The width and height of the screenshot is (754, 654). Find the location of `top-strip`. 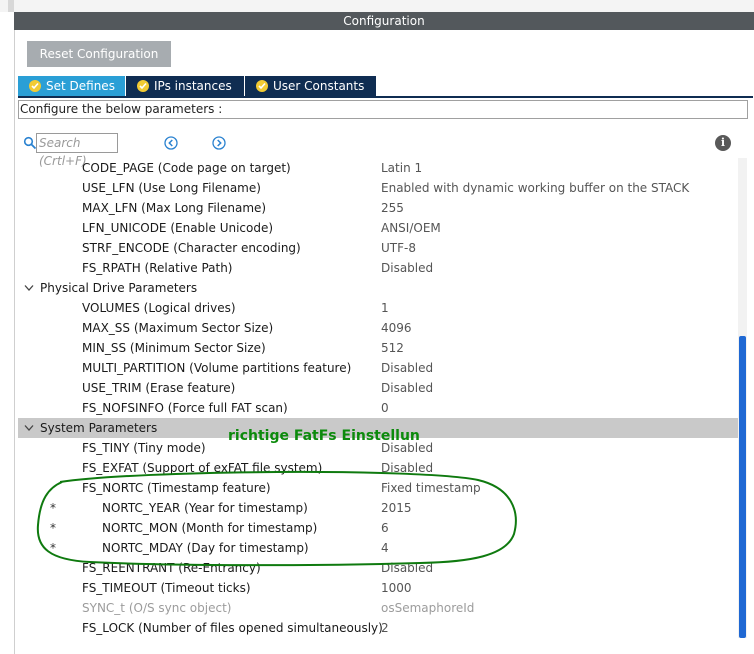

top-strip is located at coordinates (377, 6).